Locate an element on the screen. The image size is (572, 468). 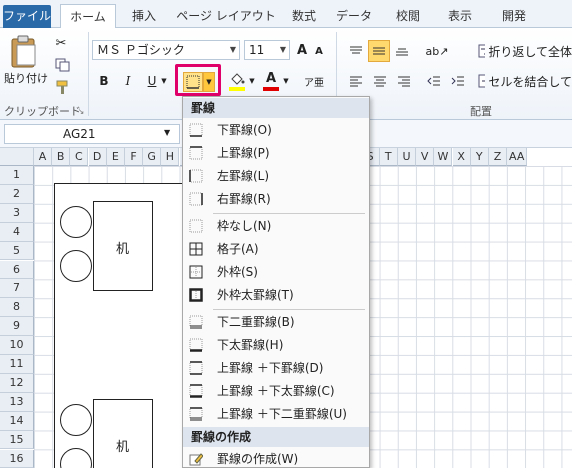
name-box-value: AG21 is located at coordinates (79, 134).